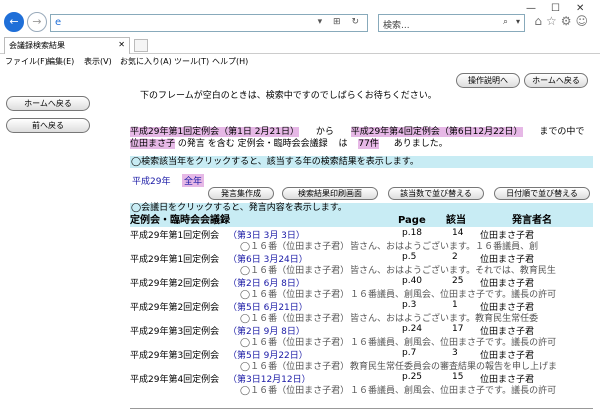  Describe the element at coordinates (540, 21) in the screenshot. I see `home-icon: ⌂` at that location.